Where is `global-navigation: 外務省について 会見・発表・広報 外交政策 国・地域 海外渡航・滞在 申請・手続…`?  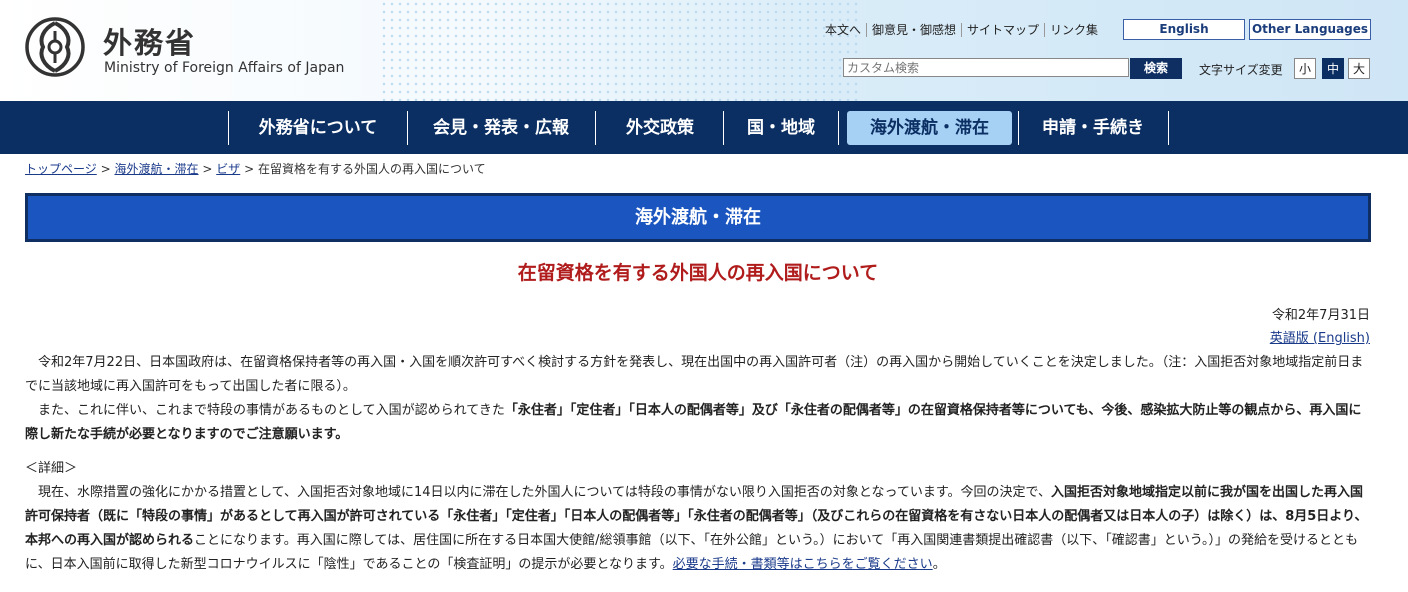 global-navigation: 外務省について 会見・発表・広報 外交政策 国・地域 海外渡航・滞在 申請・手続… is located at coordinates (704, 127).